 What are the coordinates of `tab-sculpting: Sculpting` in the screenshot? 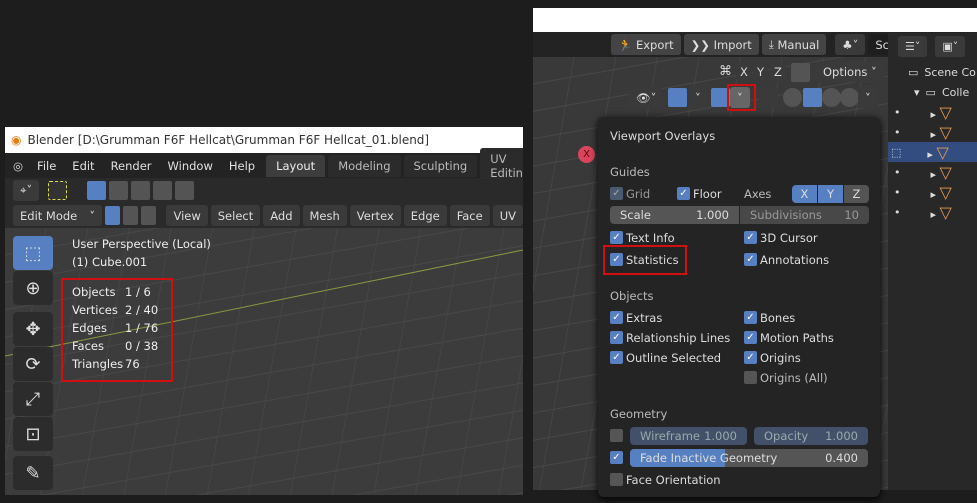 It's located at (440, 165).